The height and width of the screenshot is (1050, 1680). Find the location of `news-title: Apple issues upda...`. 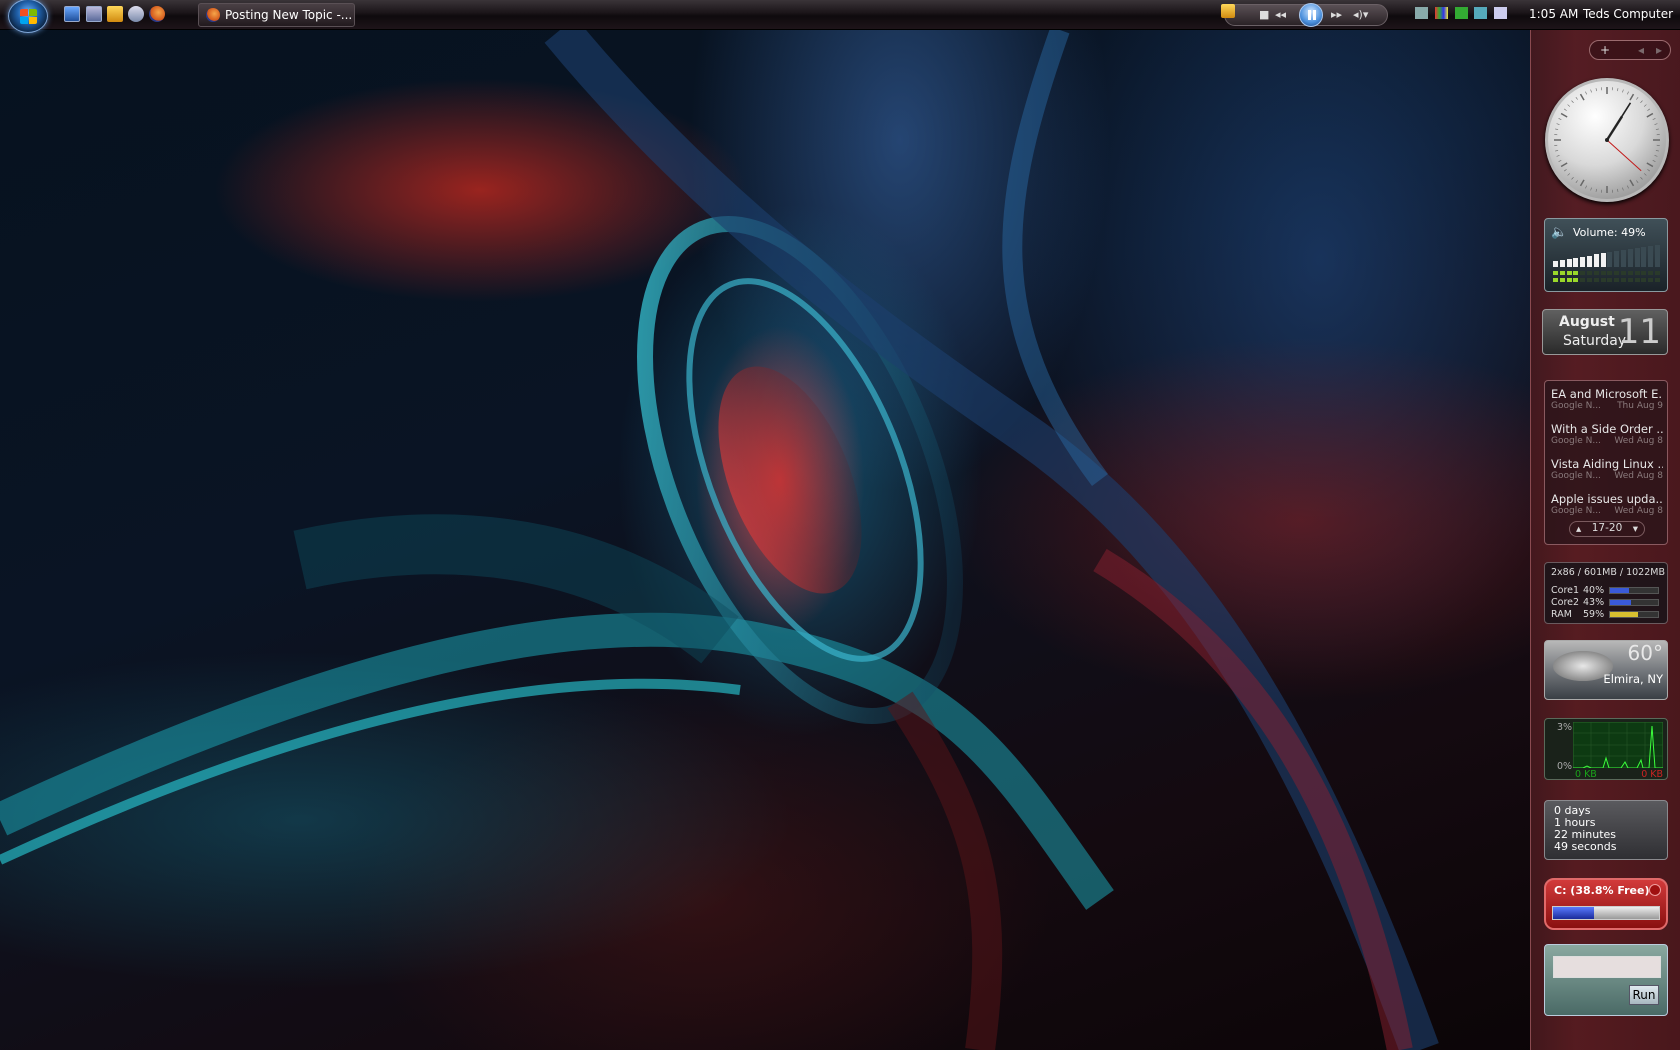

news-title: Apple issues upda... is located at coordinates (1607, 499).